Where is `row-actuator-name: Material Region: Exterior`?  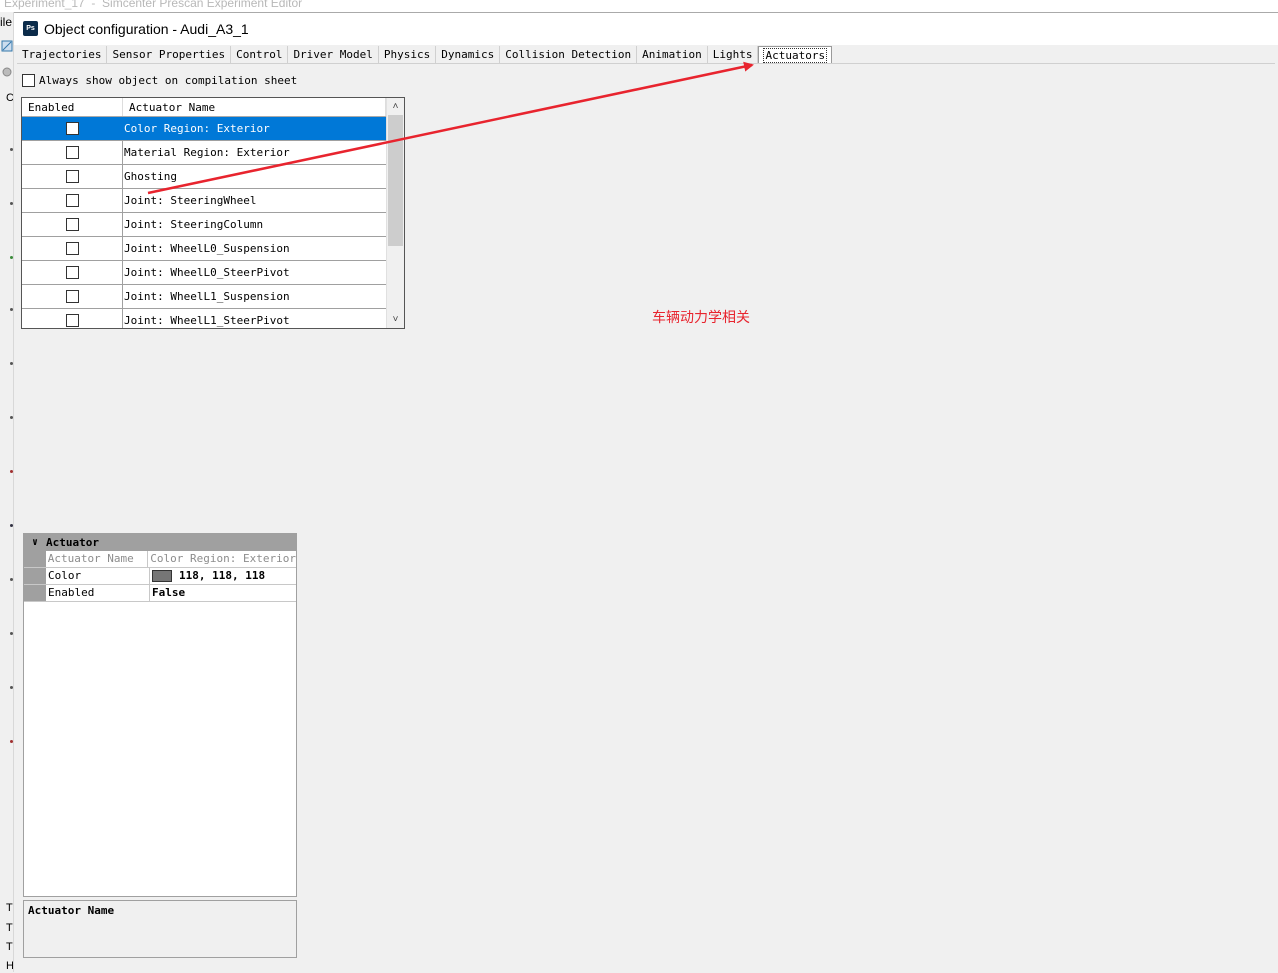 row-actuator-name: Material Region: Exterior is located at coordinates (207, 152).